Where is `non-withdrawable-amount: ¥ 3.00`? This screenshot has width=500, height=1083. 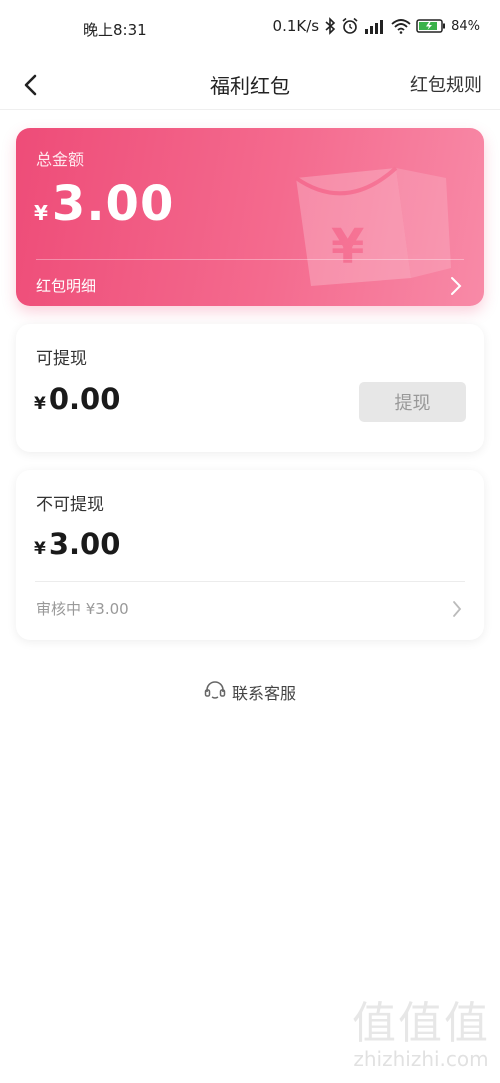 non-withdrawable-amount: ¥ 3.00 is located at coordinates (77, 544).